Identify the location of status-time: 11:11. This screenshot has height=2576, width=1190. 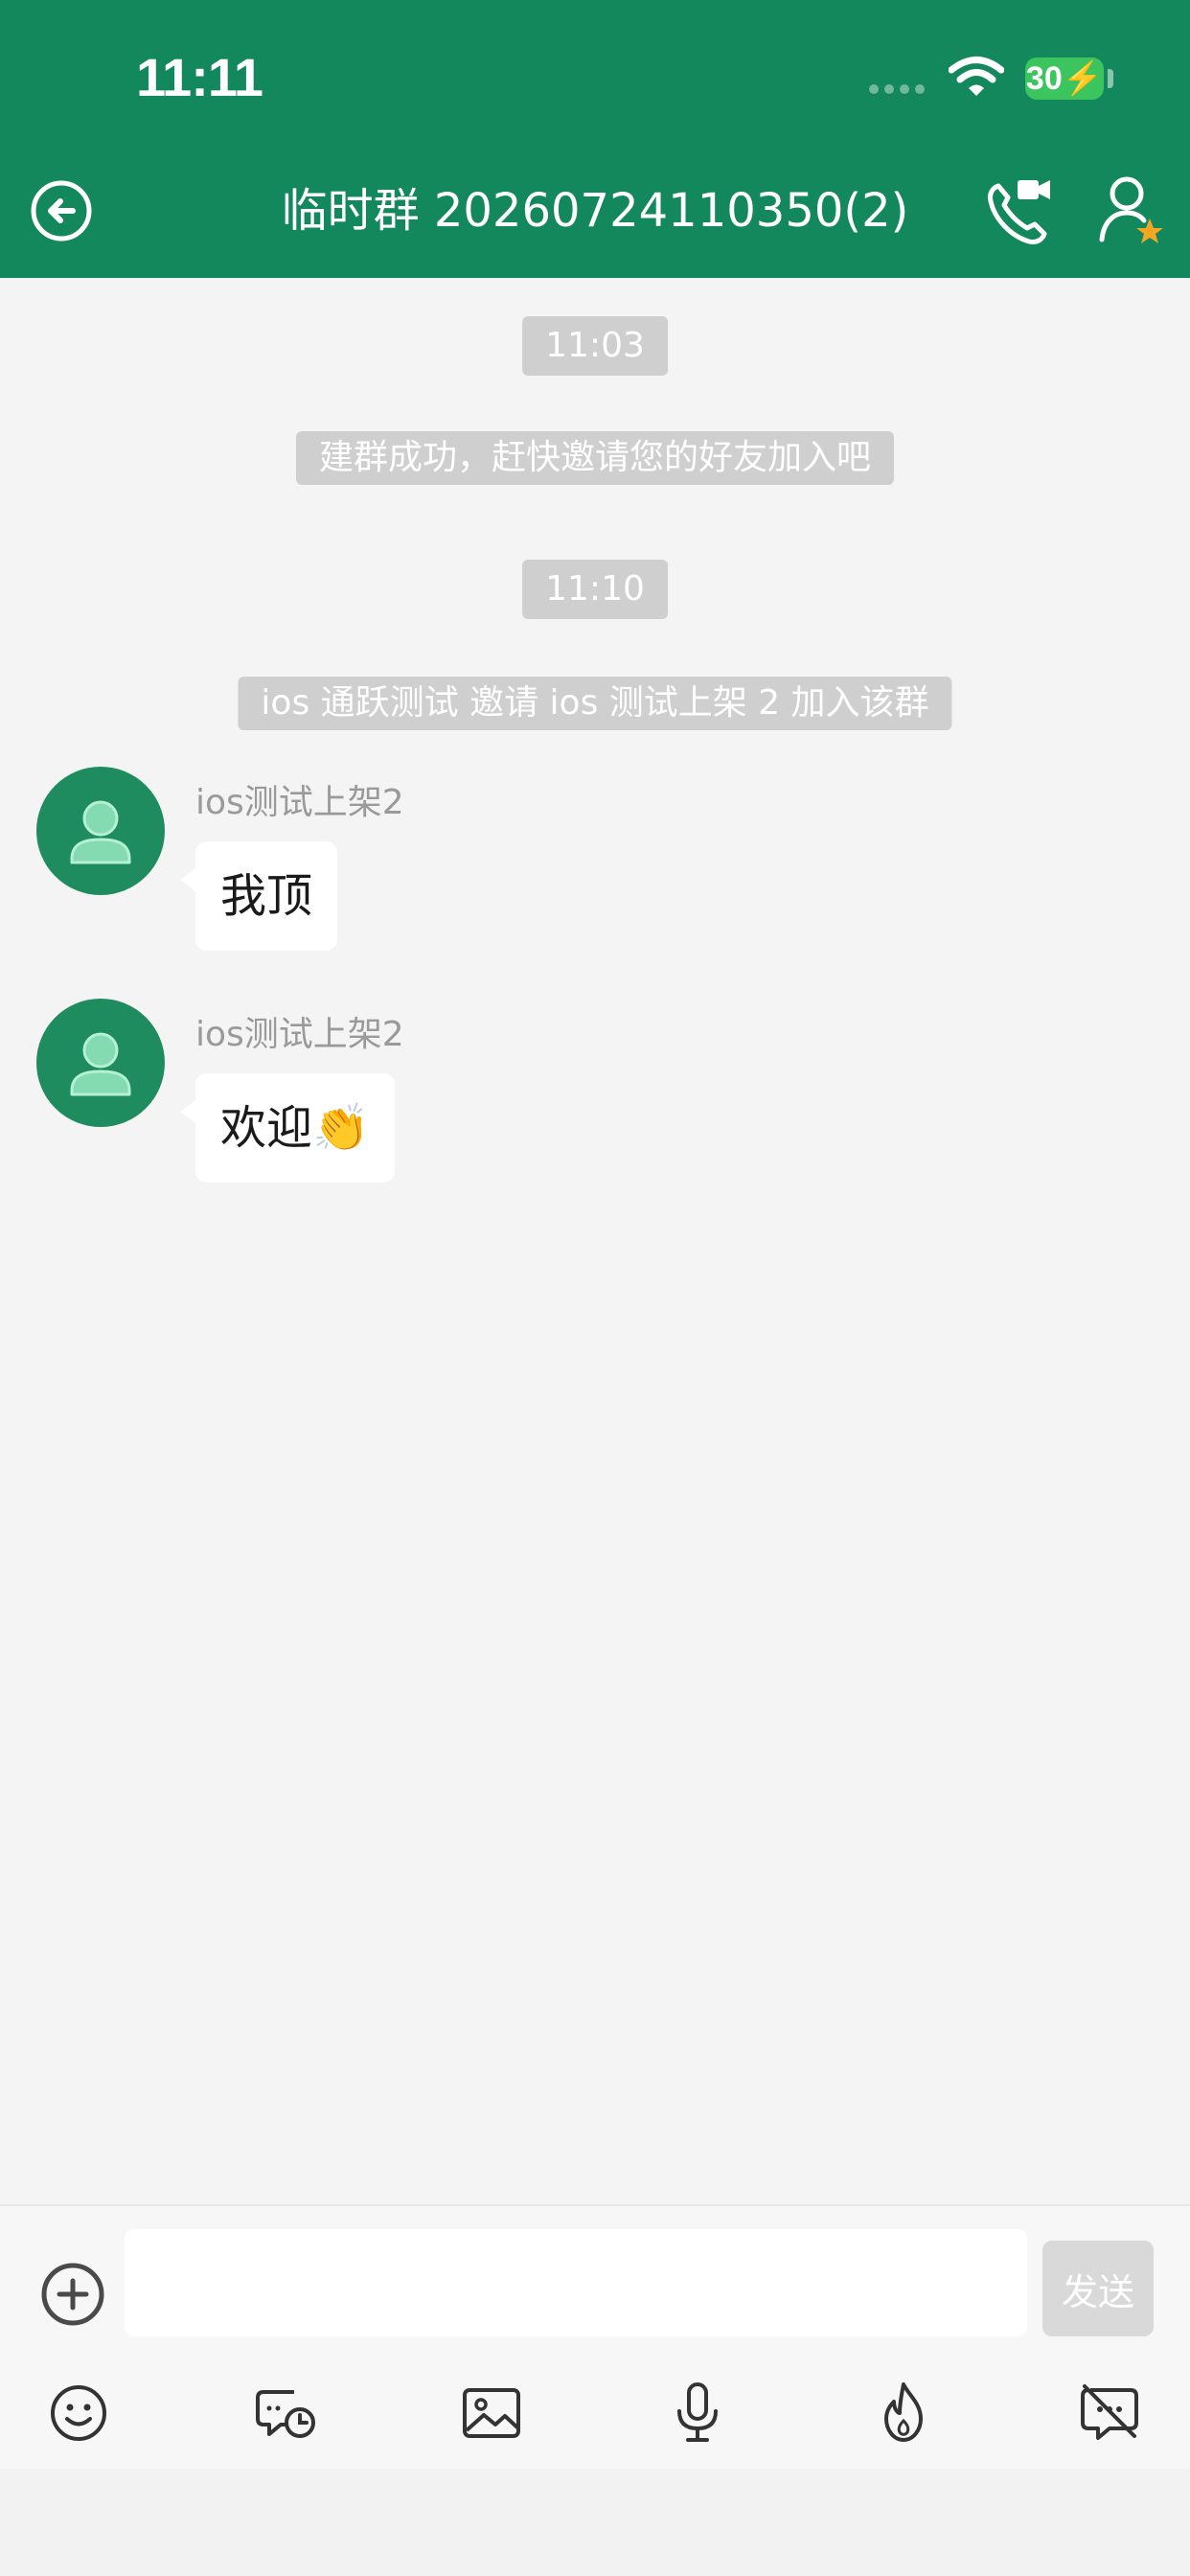
(199, 77).